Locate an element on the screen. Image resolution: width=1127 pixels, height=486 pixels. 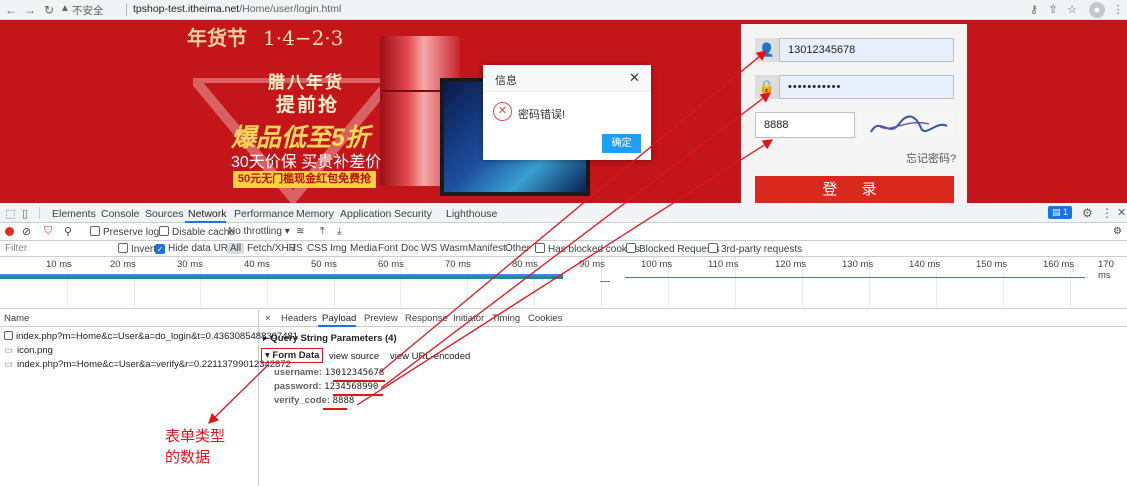
timeline-tick: 140 ms is located at coordinates (925, 264).